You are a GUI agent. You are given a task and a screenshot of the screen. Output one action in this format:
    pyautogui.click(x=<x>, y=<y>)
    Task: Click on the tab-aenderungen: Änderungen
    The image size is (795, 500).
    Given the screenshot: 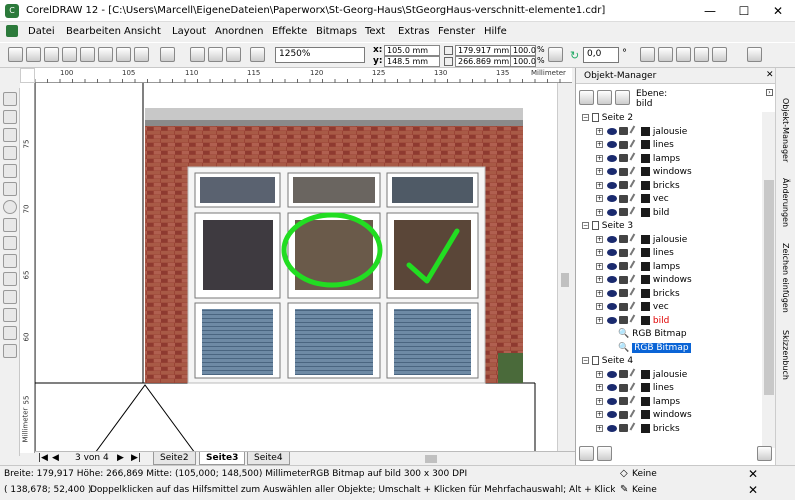 What is the action you would take?
    pyautogui.click(x=785, y=202)
    